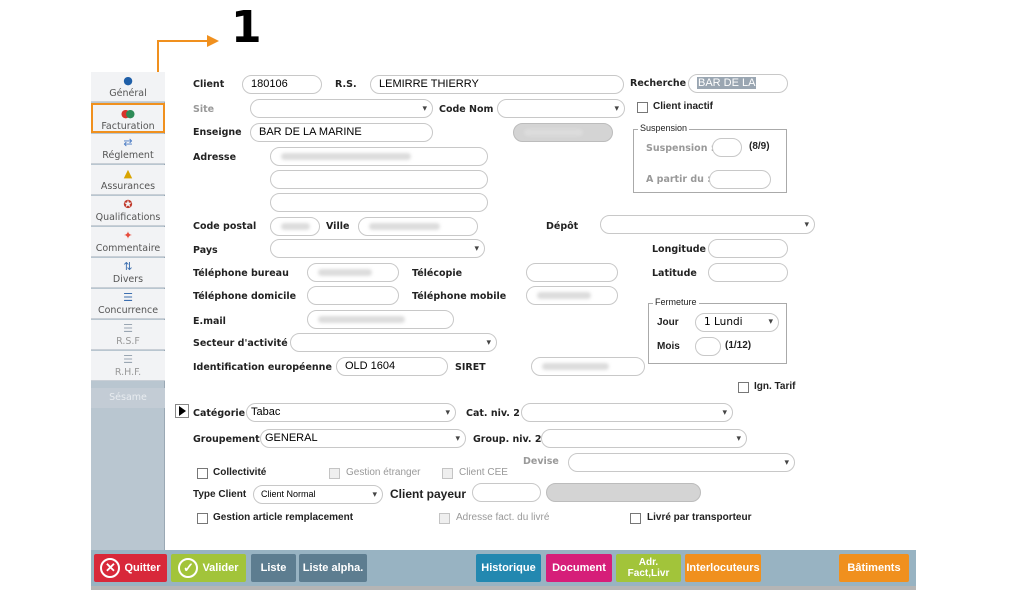 This screenshot has height=612, width=1020. What do you see at coordinates (674, 273) in the screenshot?
I see `latitude-label: Latitude` at bounding box center [674, 273].